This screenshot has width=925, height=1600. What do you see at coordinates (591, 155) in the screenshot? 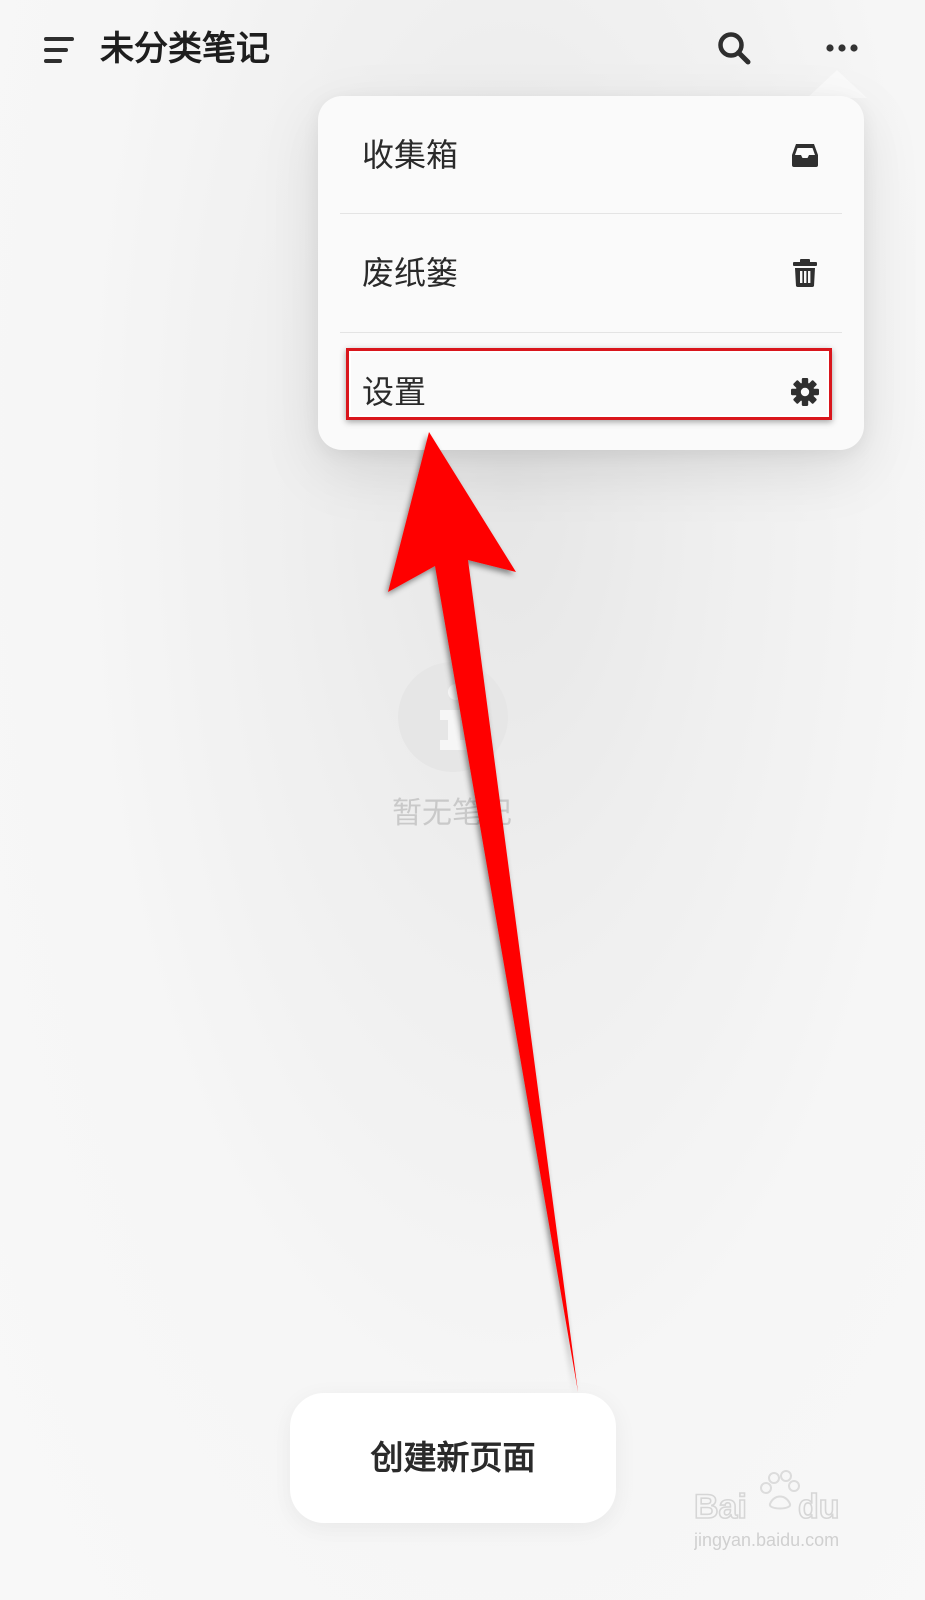
I see `menu-item-inbox: 收集箱` at bounding box center [591, 155].